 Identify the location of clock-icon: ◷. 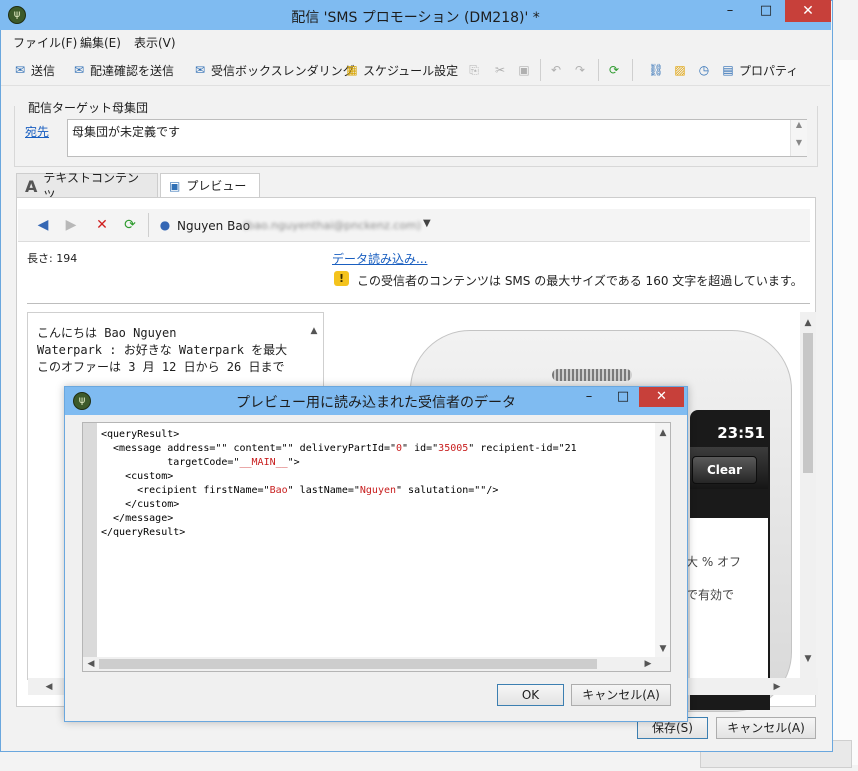
(704, 70).